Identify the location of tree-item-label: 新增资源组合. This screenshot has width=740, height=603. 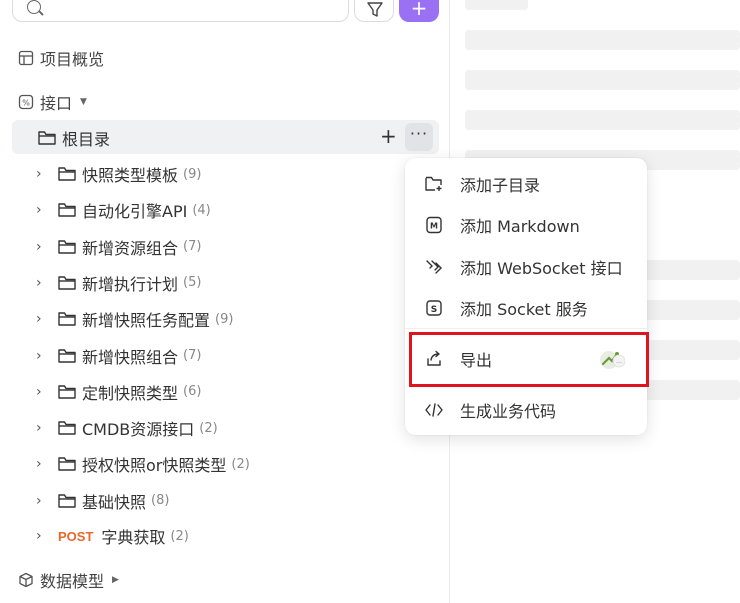
(130, 248).